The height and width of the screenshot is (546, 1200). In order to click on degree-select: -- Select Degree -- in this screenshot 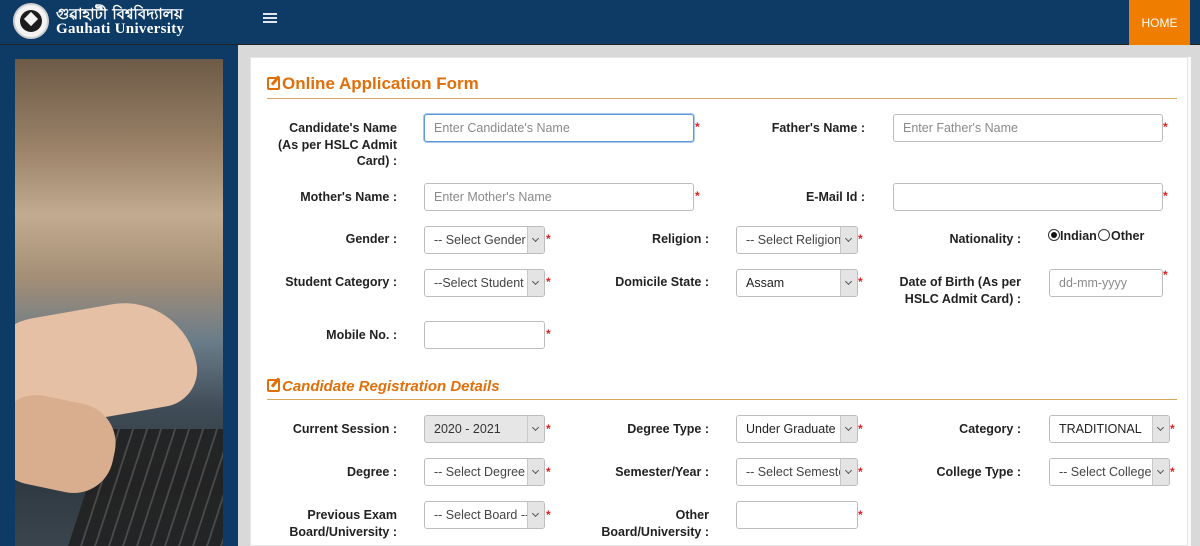, I will do `click(484, 472)`.